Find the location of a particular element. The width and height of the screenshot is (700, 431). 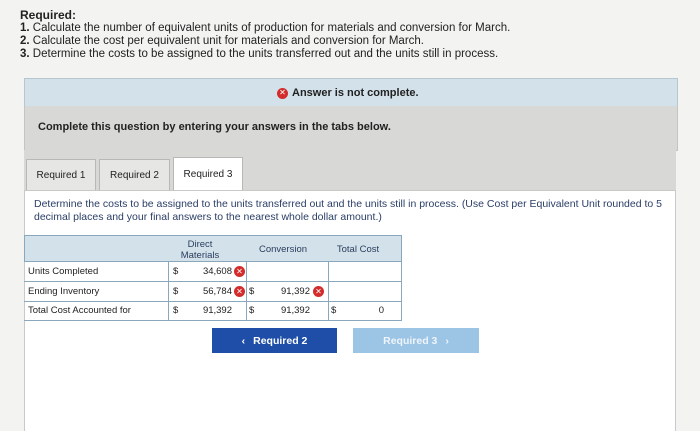

row-label-ending-inventory: Ending Inventory is located at coordinates (64, 291).